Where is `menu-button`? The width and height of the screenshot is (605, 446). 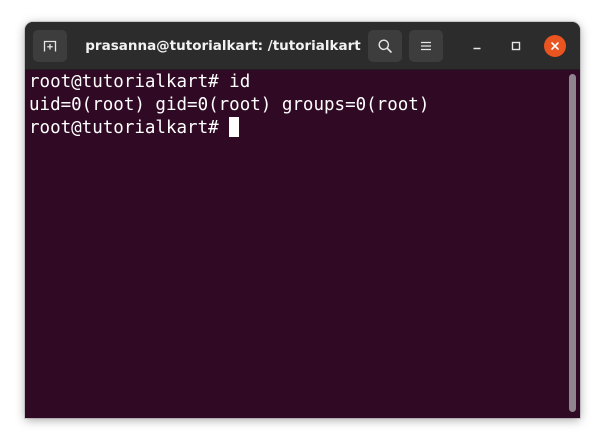 menu-button is located at coordinates (426, 46).